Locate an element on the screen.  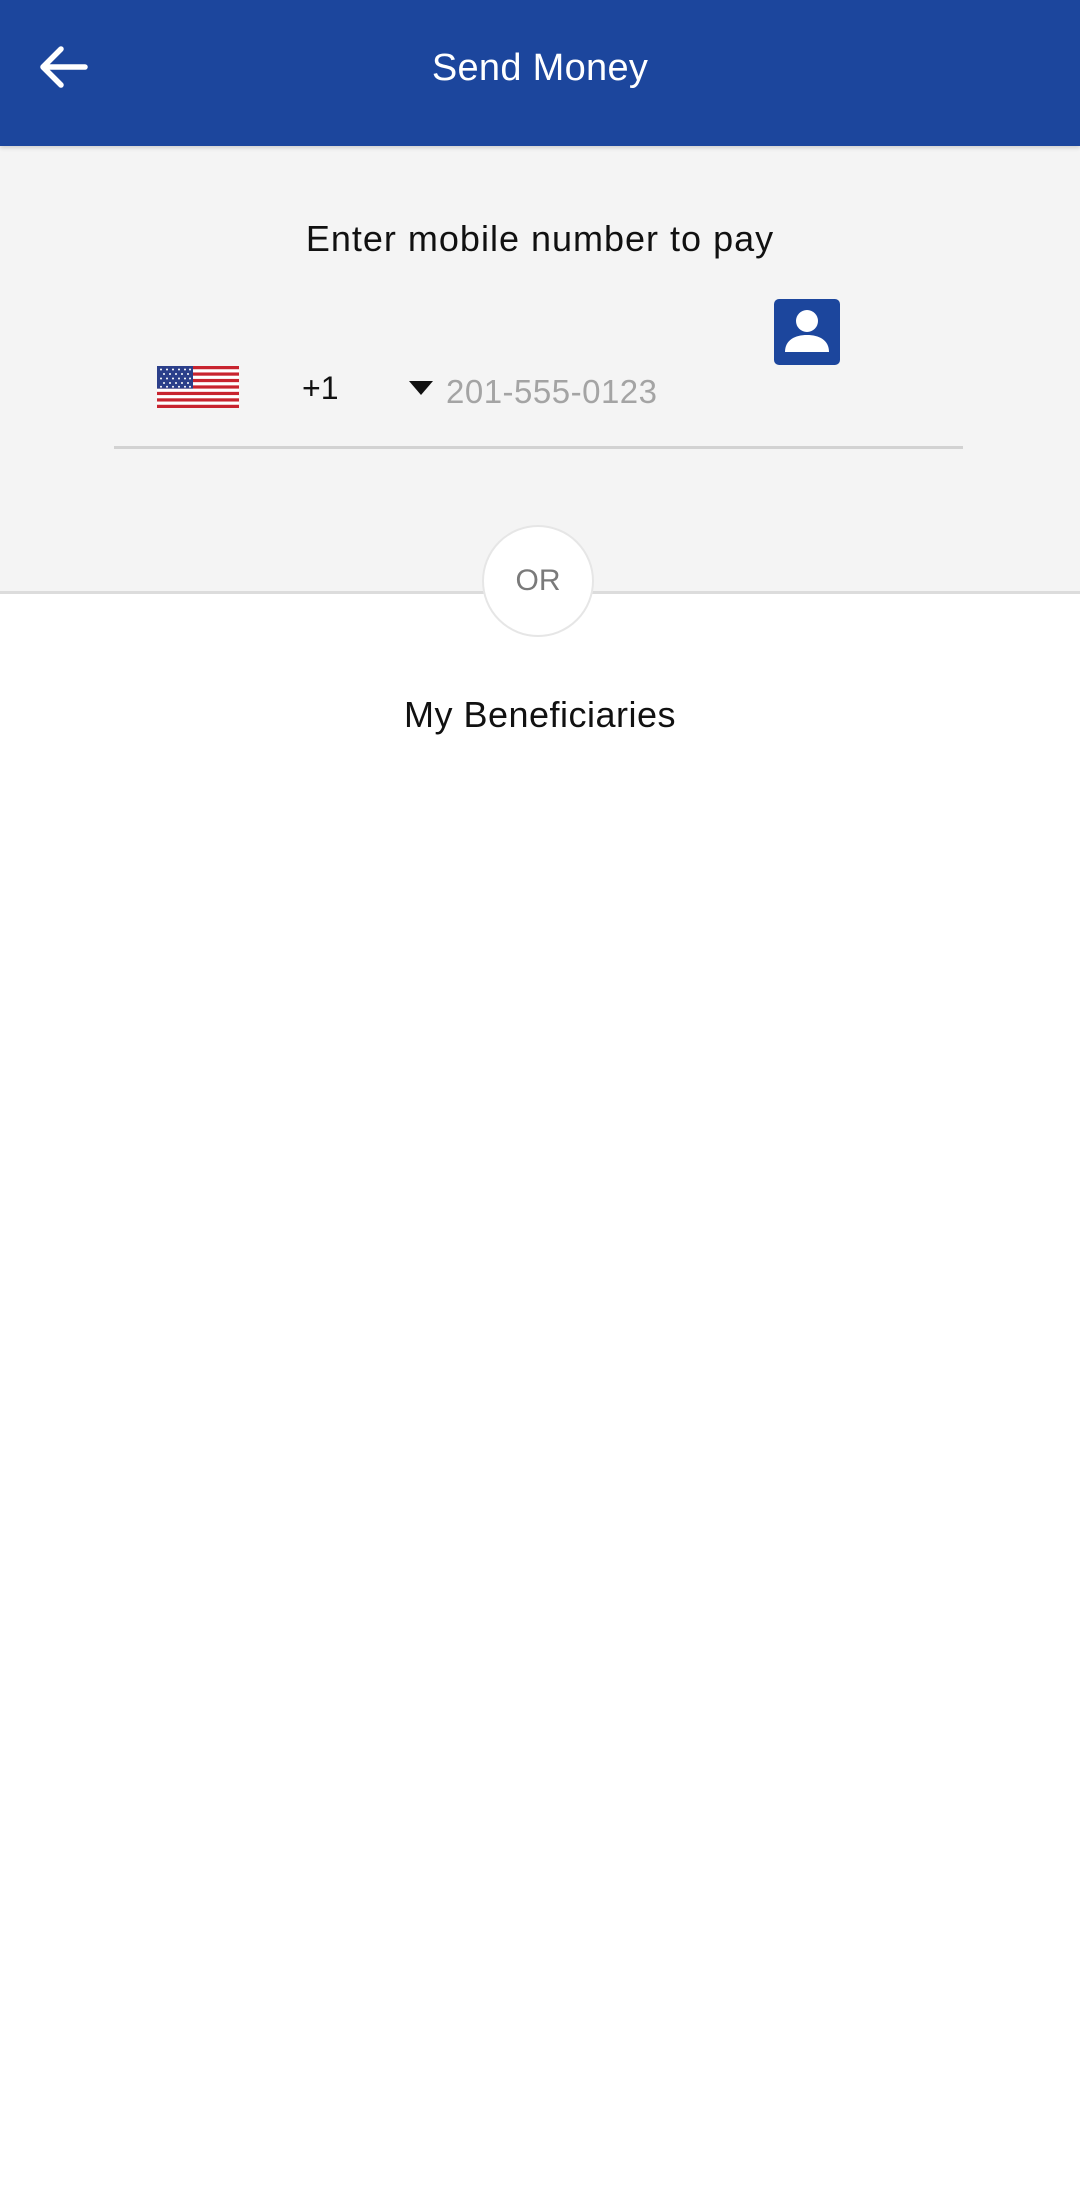
beneficiaries-heading: My Beneficiaries is located at coordinates (540, 714).